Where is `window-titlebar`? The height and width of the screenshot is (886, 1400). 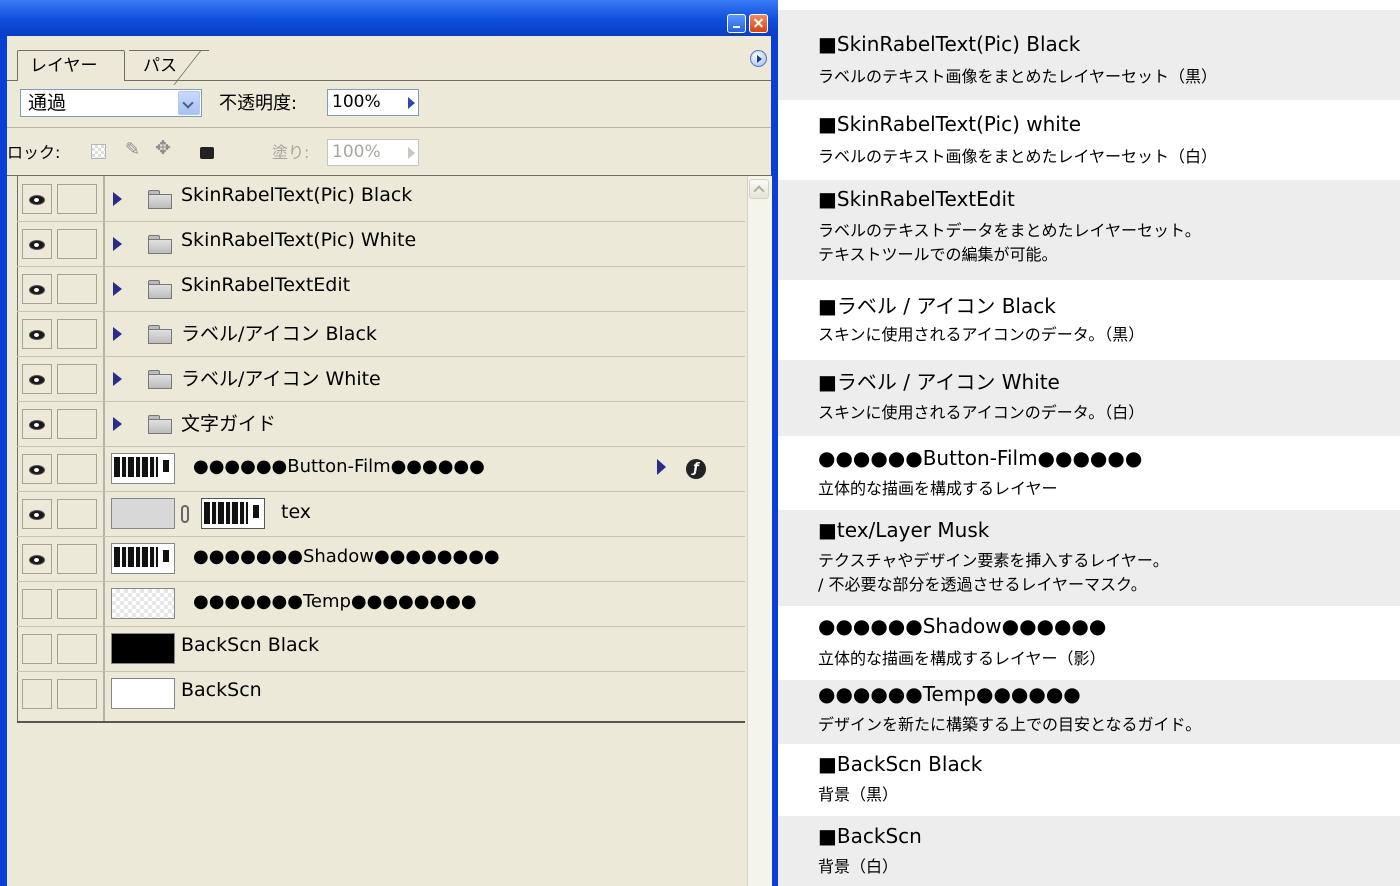
window-titlebar is located at coordinates (389, 18).